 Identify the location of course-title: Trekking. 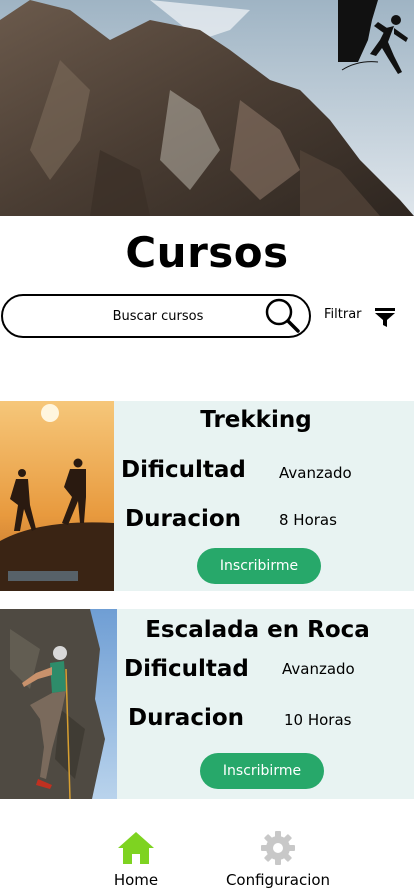
(256, 420).